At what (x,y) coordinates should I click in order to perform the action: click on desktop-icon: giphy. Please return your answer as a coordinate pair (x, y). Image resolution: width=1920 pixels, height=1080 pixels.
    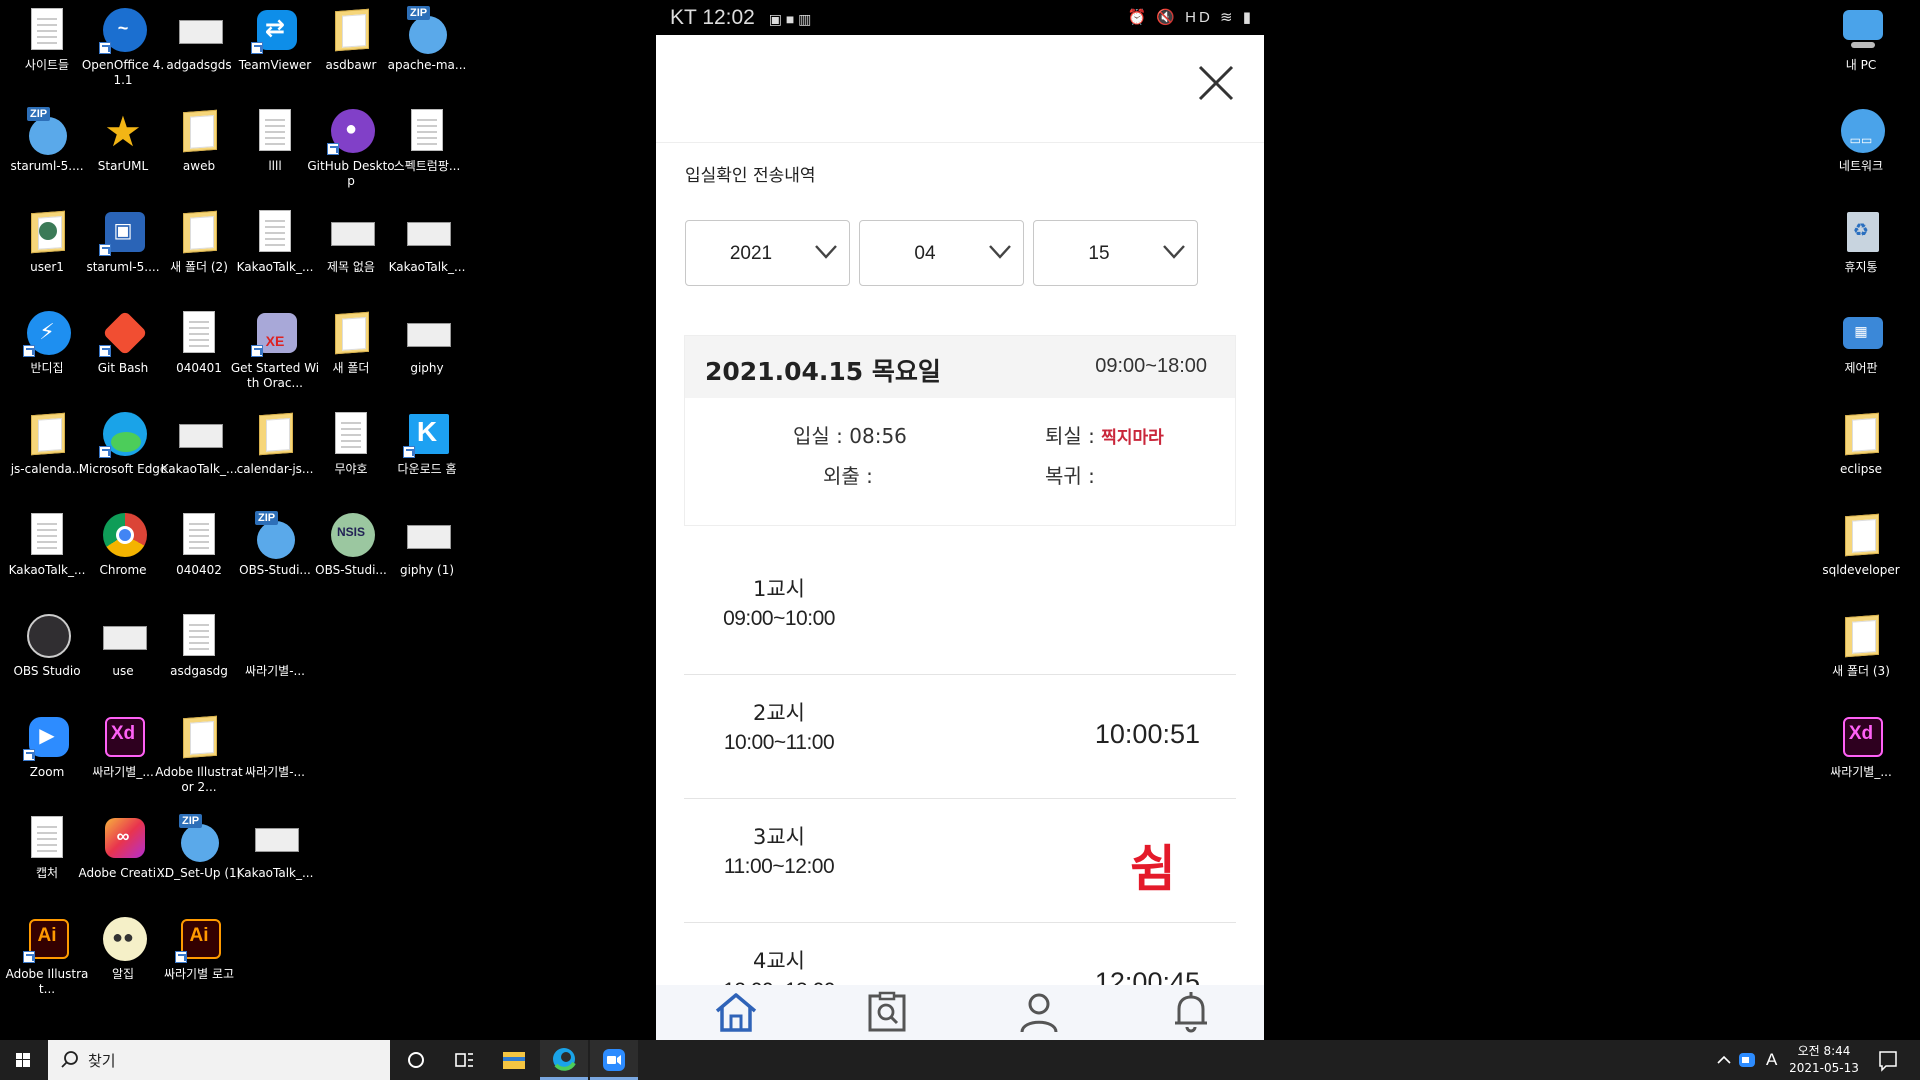
    Looking at the image, I should click on (427, 355).